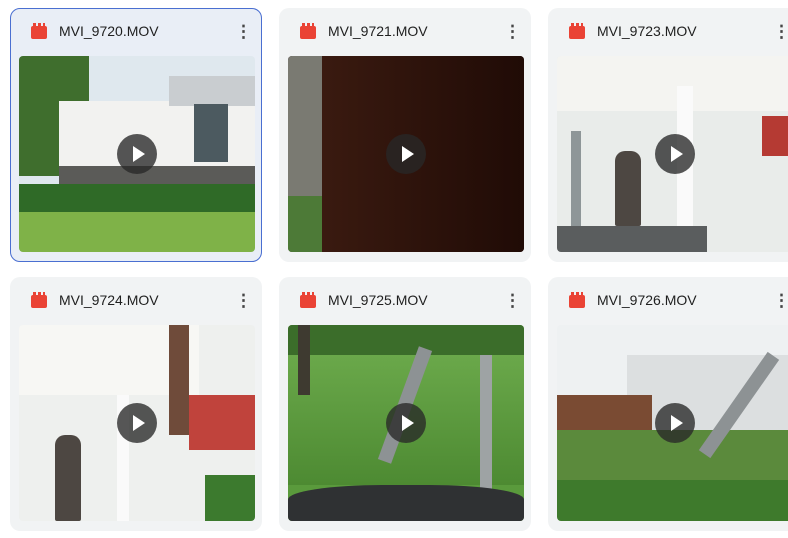  I want to click on file-card: MVI_9723.MOV ⋮, so click(668, 135).